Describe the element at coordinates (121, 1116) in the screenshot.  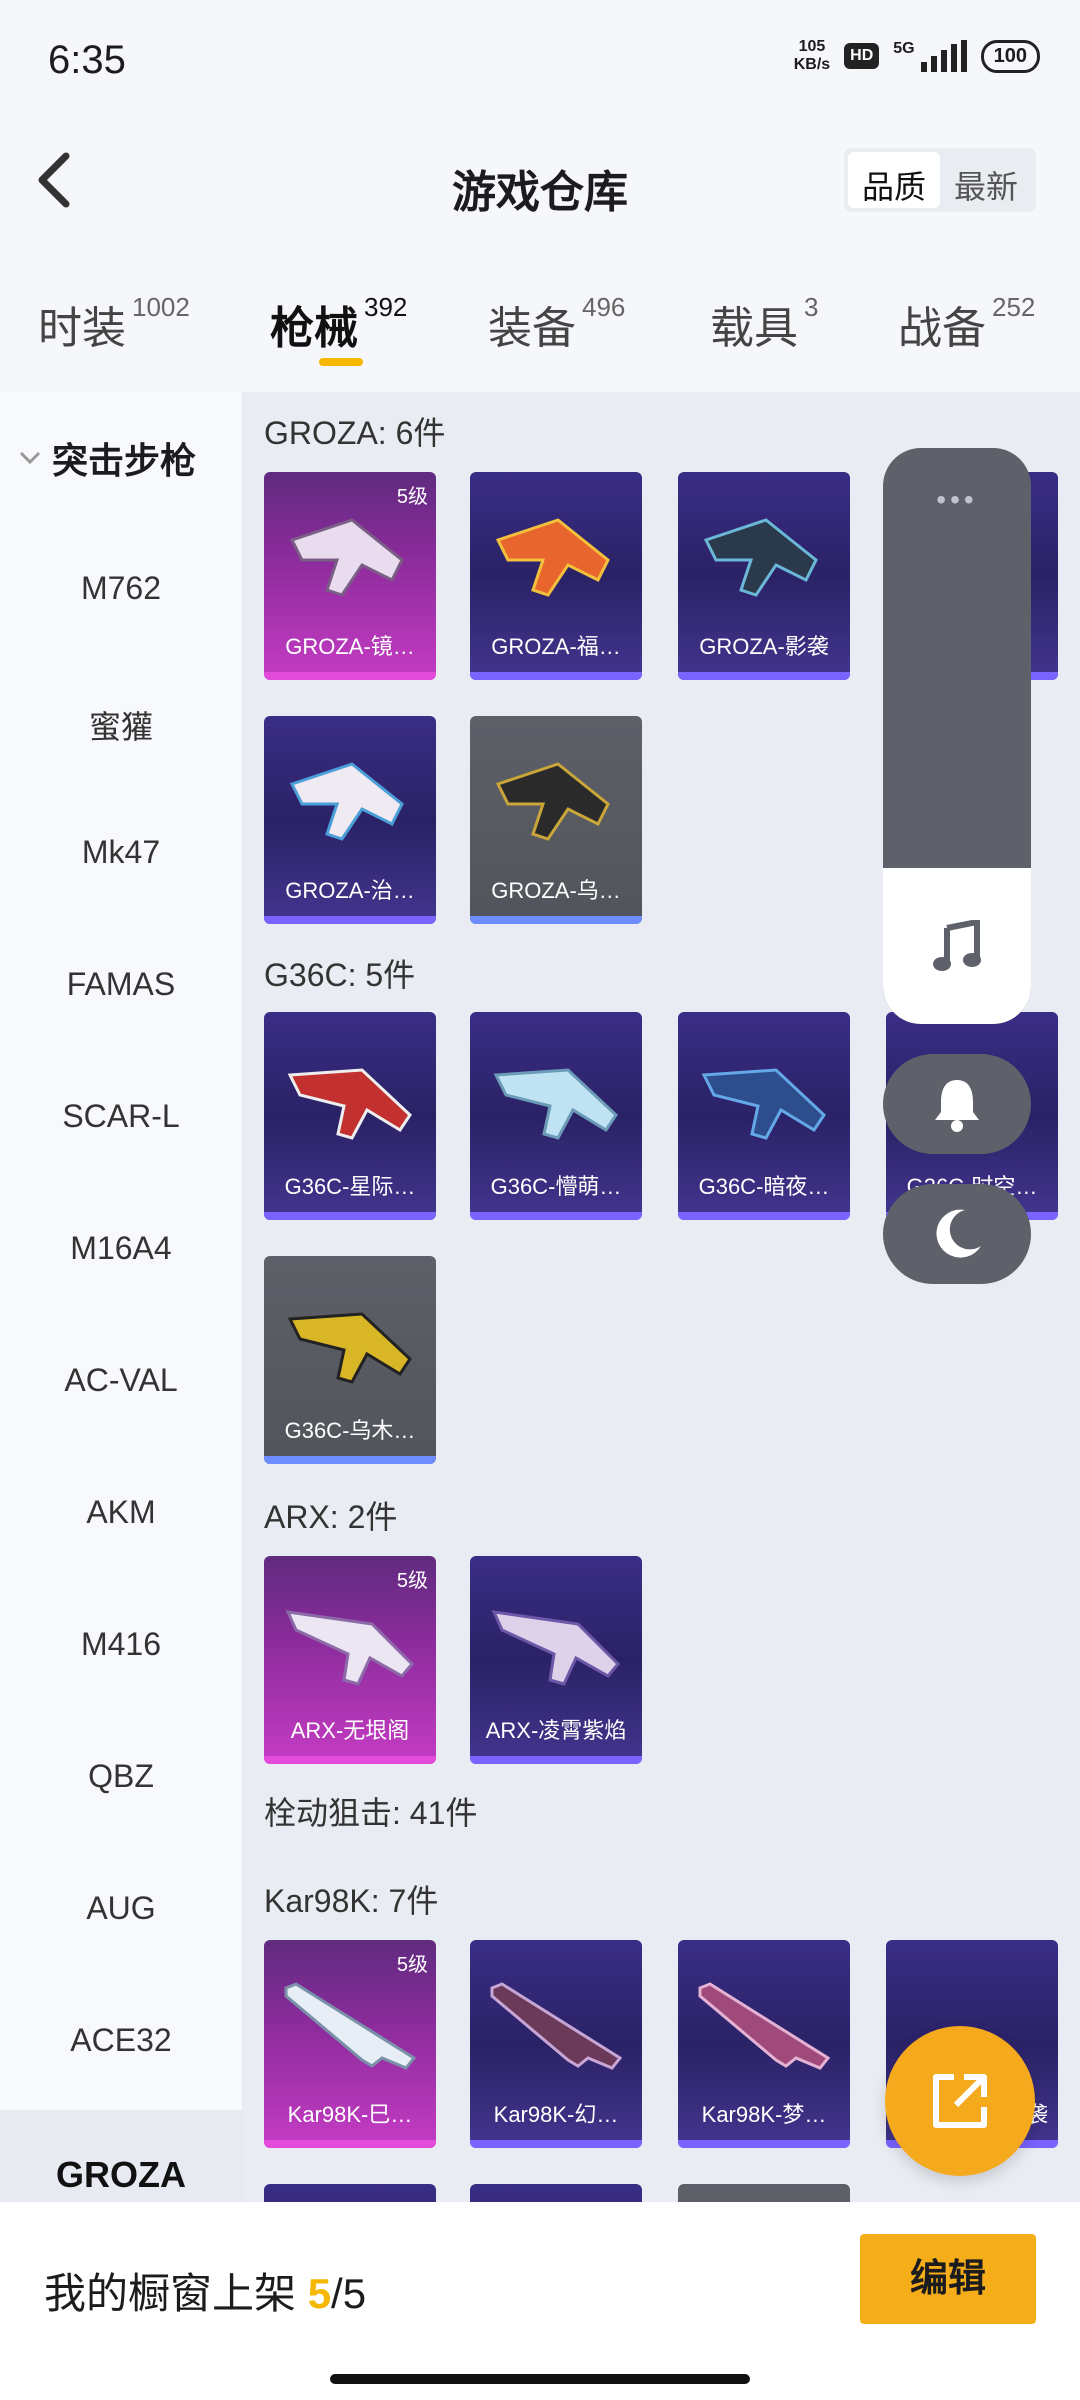
I see `sidebar-item-scar-l: SCAR-L` at that location.